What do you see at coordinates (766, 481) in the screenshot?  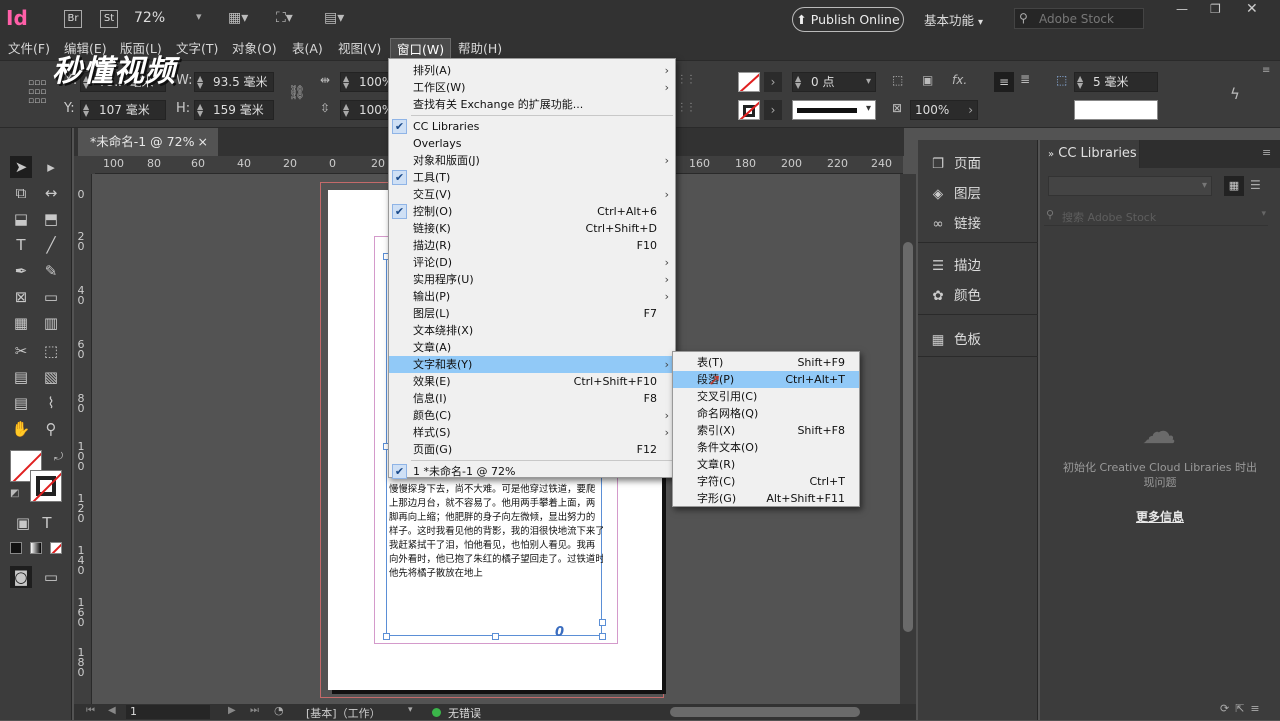 I see `submenu-item: 字符(C) Ctrl+T` at bounding box center [766, 481].